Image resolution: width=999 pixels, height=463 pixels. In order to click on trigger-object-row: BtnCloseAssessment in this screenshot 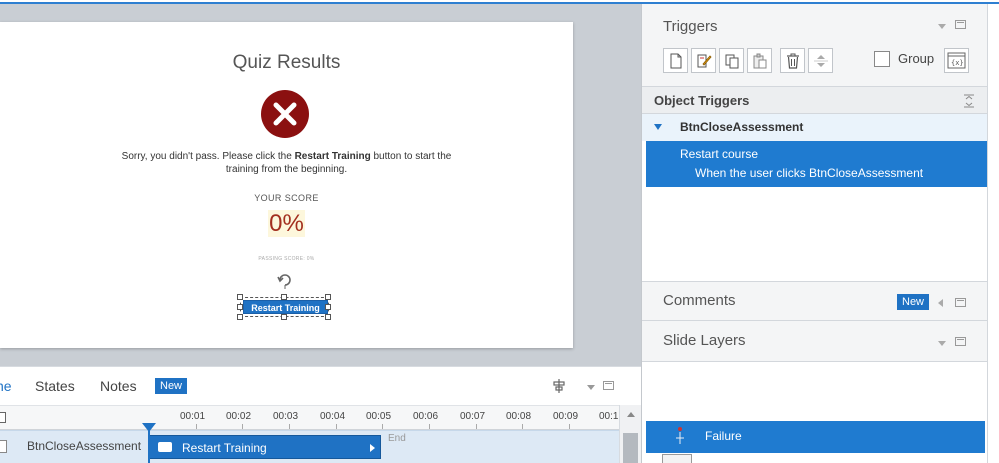, I will do `click(820, 127)`.